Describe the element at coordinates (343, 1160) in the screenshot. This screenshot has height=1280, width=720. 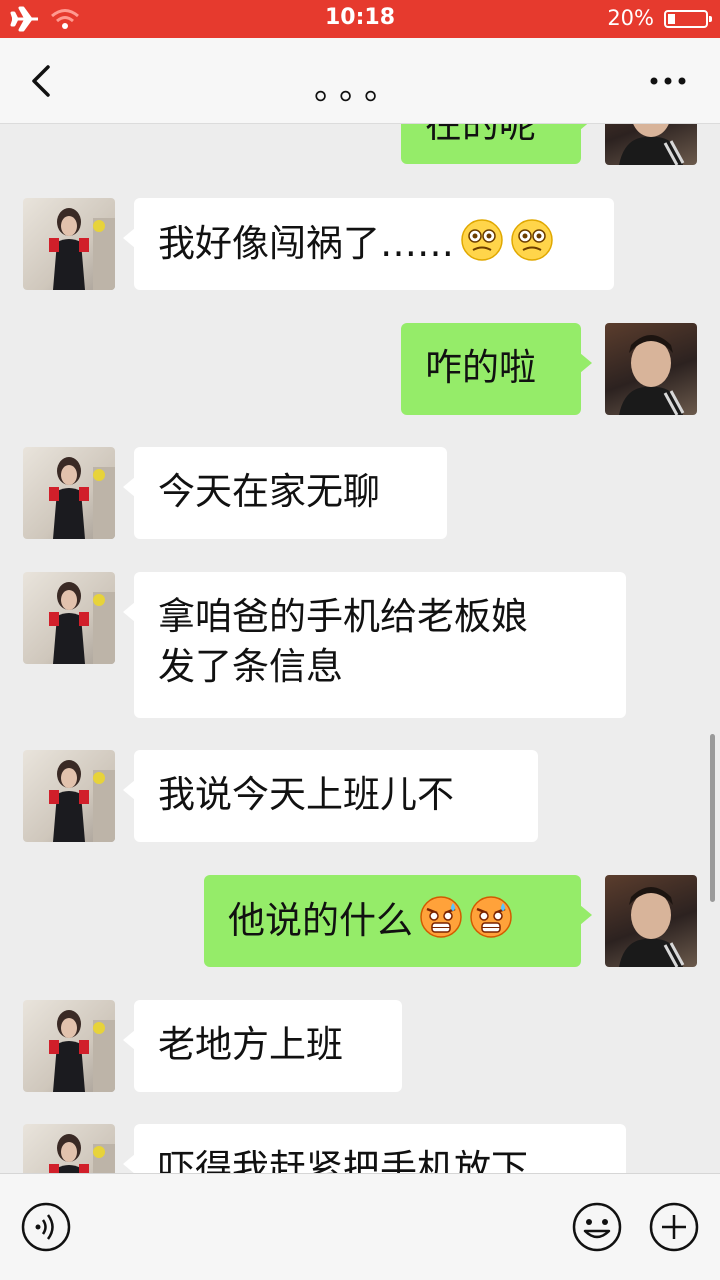
I see `message-text: 吓得我赶紧把手机放下` at that location.